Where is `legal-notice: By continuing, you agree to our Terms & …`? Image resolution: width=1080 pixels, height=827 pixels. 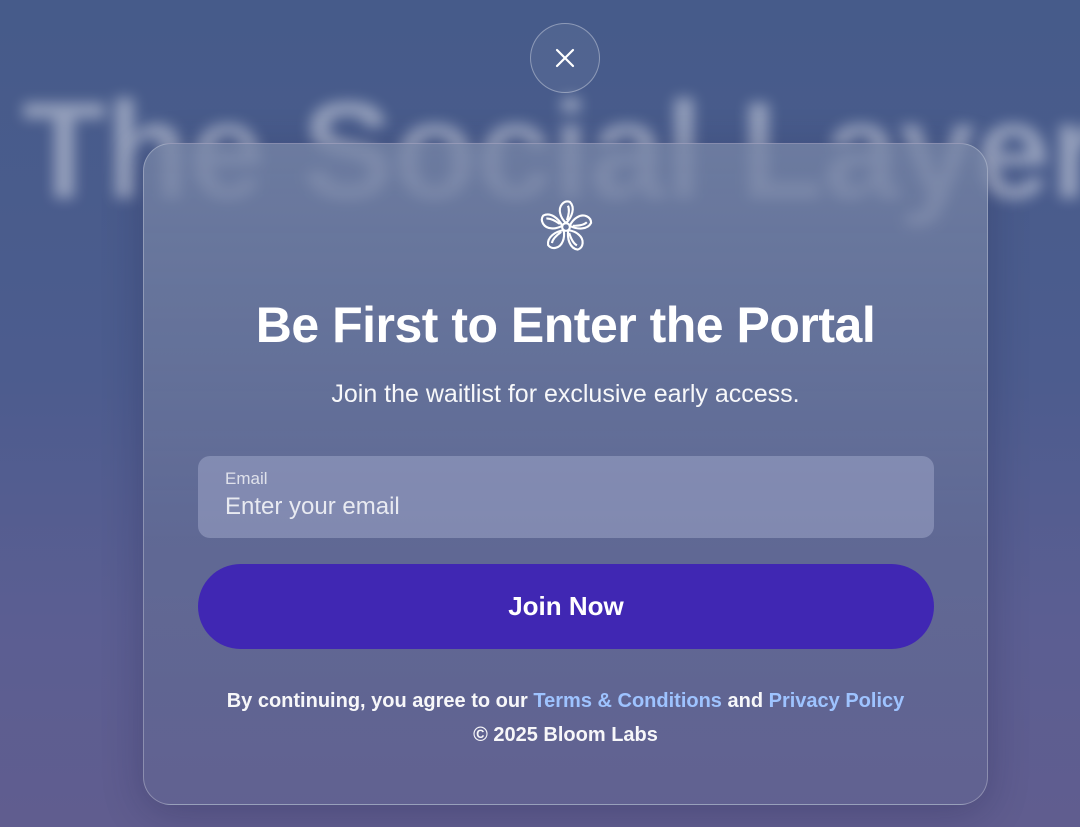
legal-notice: By continuing, you agree to our Terms & … is located at coordinates (565, 701).